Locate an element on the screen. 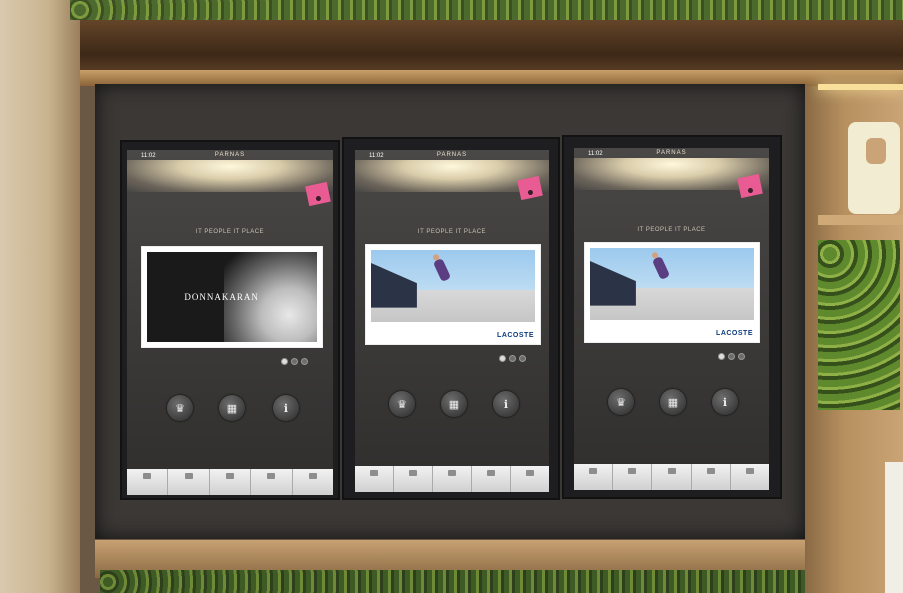 This screenshot has height=593, width=903. white-panel is located at coordinates (894, 527).